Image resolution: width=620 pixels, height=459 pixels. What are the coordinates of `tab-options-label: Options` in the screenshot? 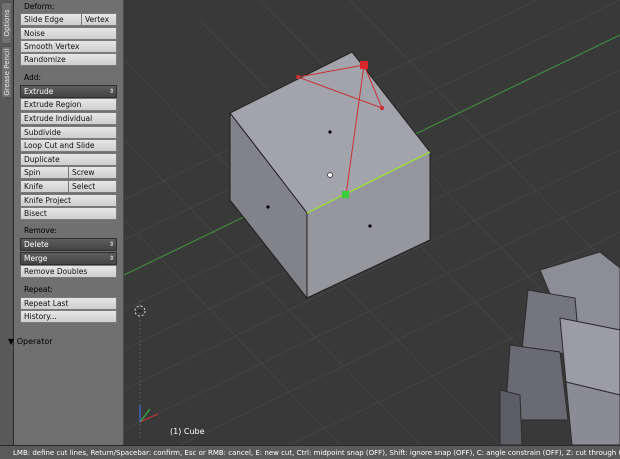 It's located at (6, 23).